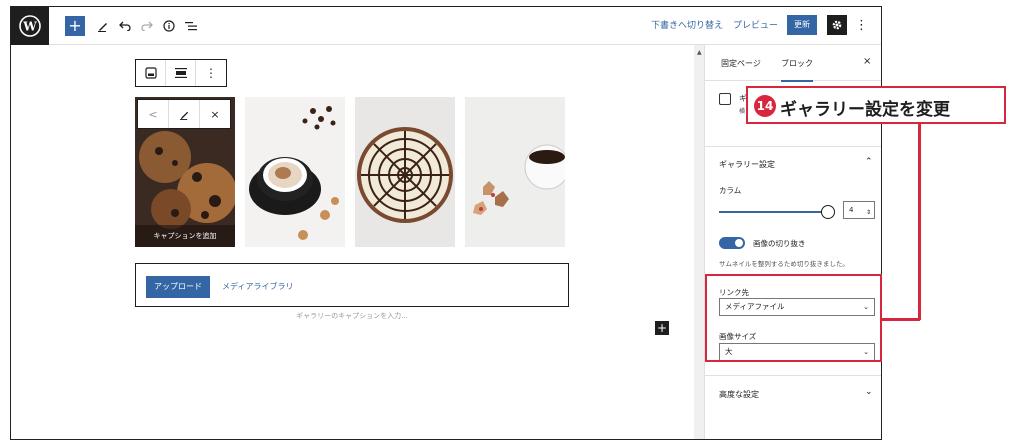 The image size is (1024, 448). I want to click on list-view-icon, so click(191, 26).